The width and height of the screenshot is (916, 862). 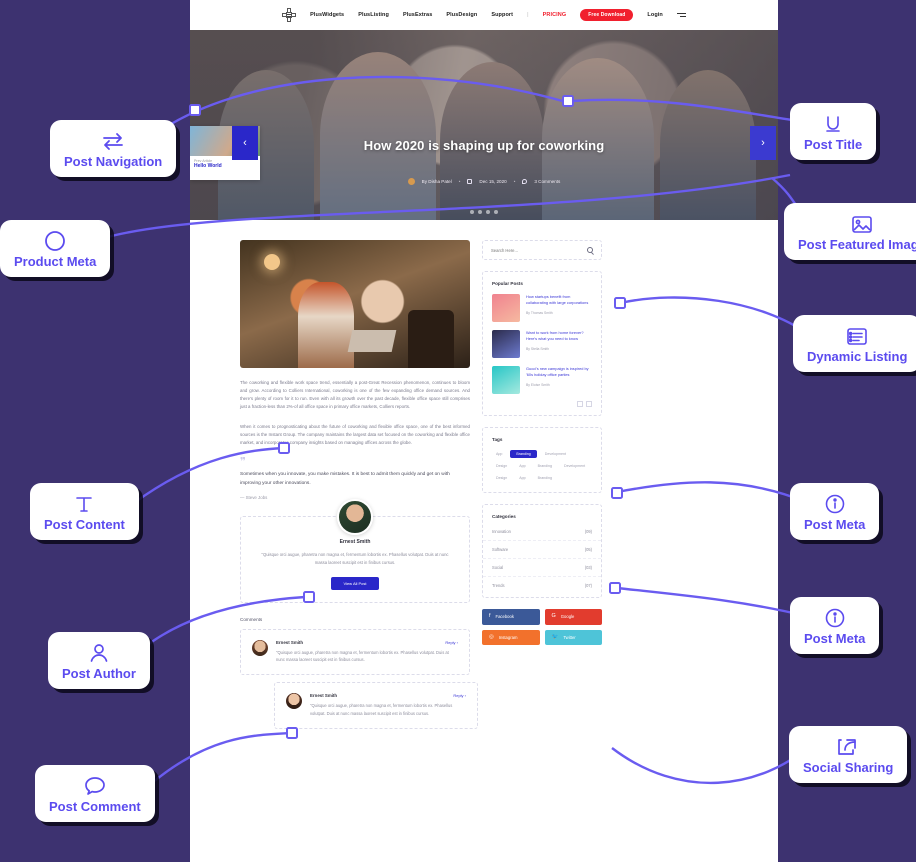 I want to click on nav-link-pricing: PRICING, so click(x=555, y=15).